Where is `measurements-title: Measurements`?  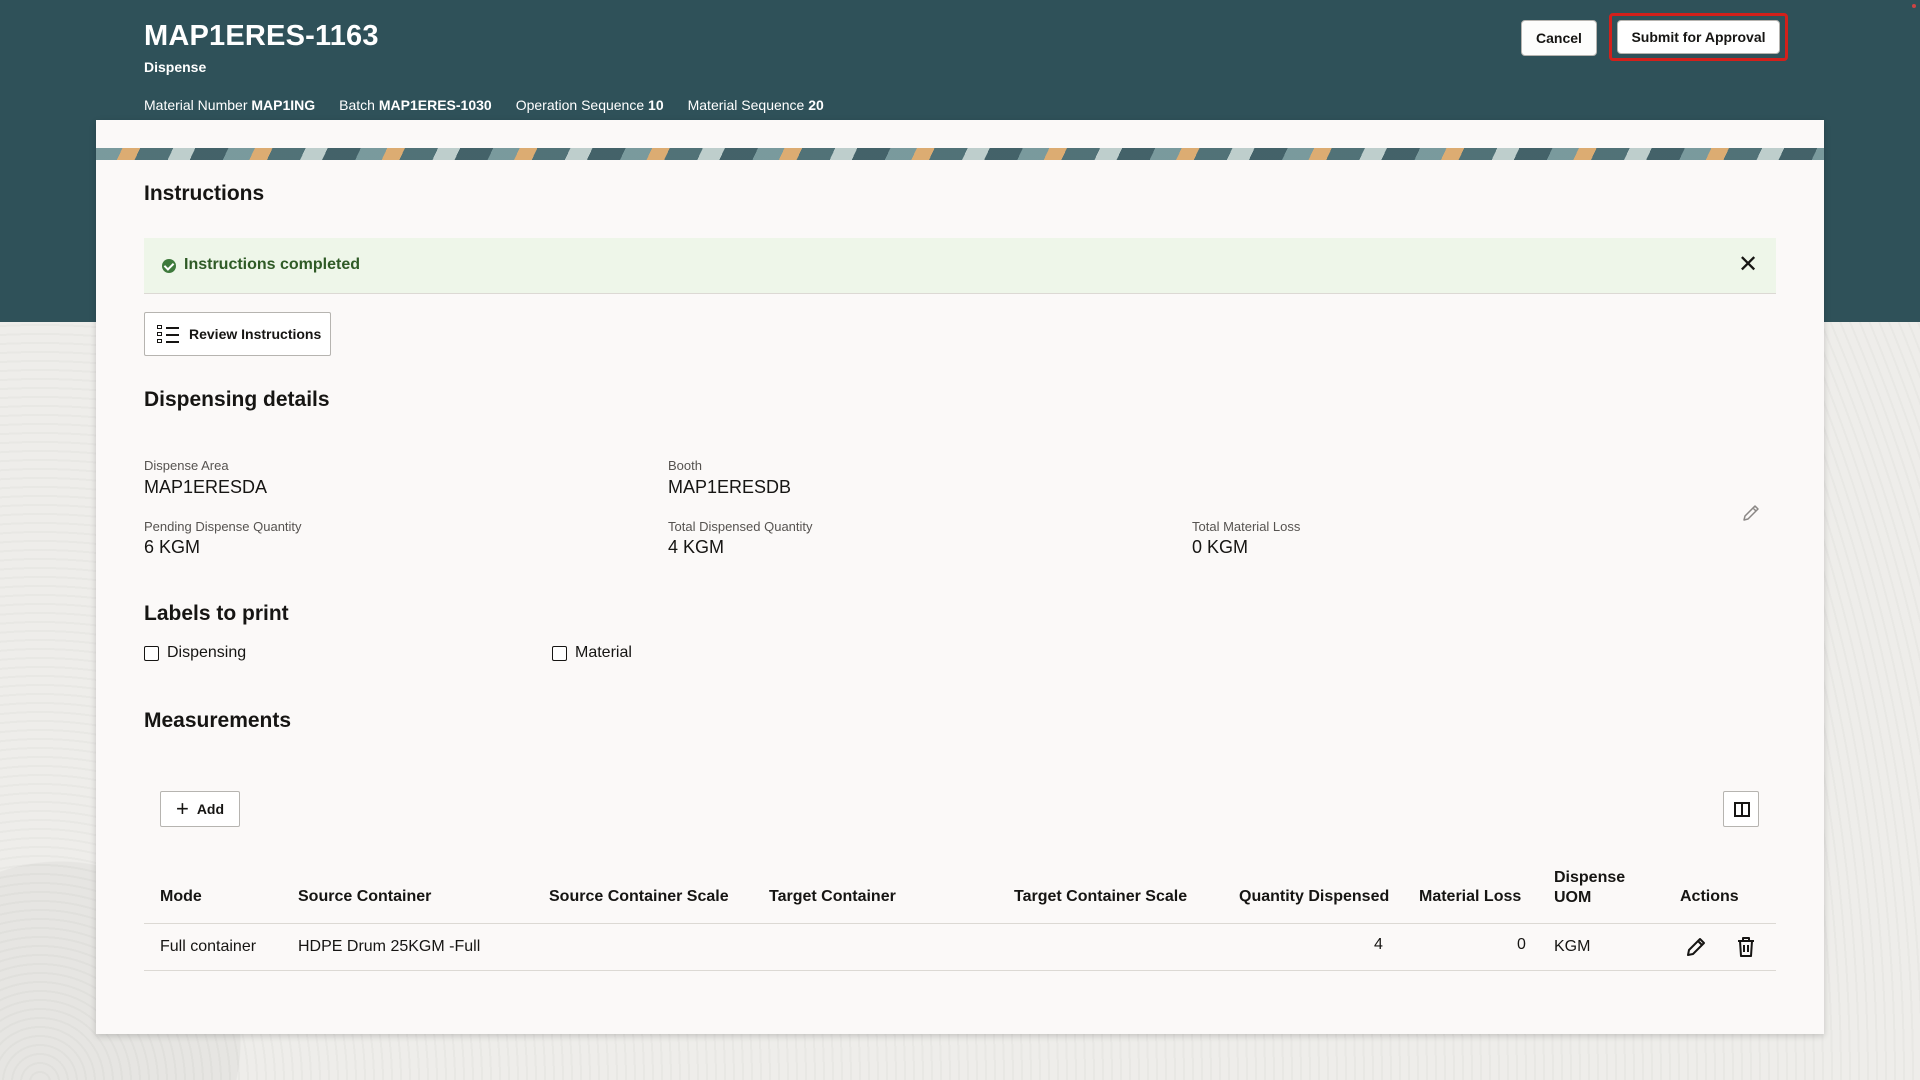 measurements-title: Measurements is located at coordinates (218, 720).